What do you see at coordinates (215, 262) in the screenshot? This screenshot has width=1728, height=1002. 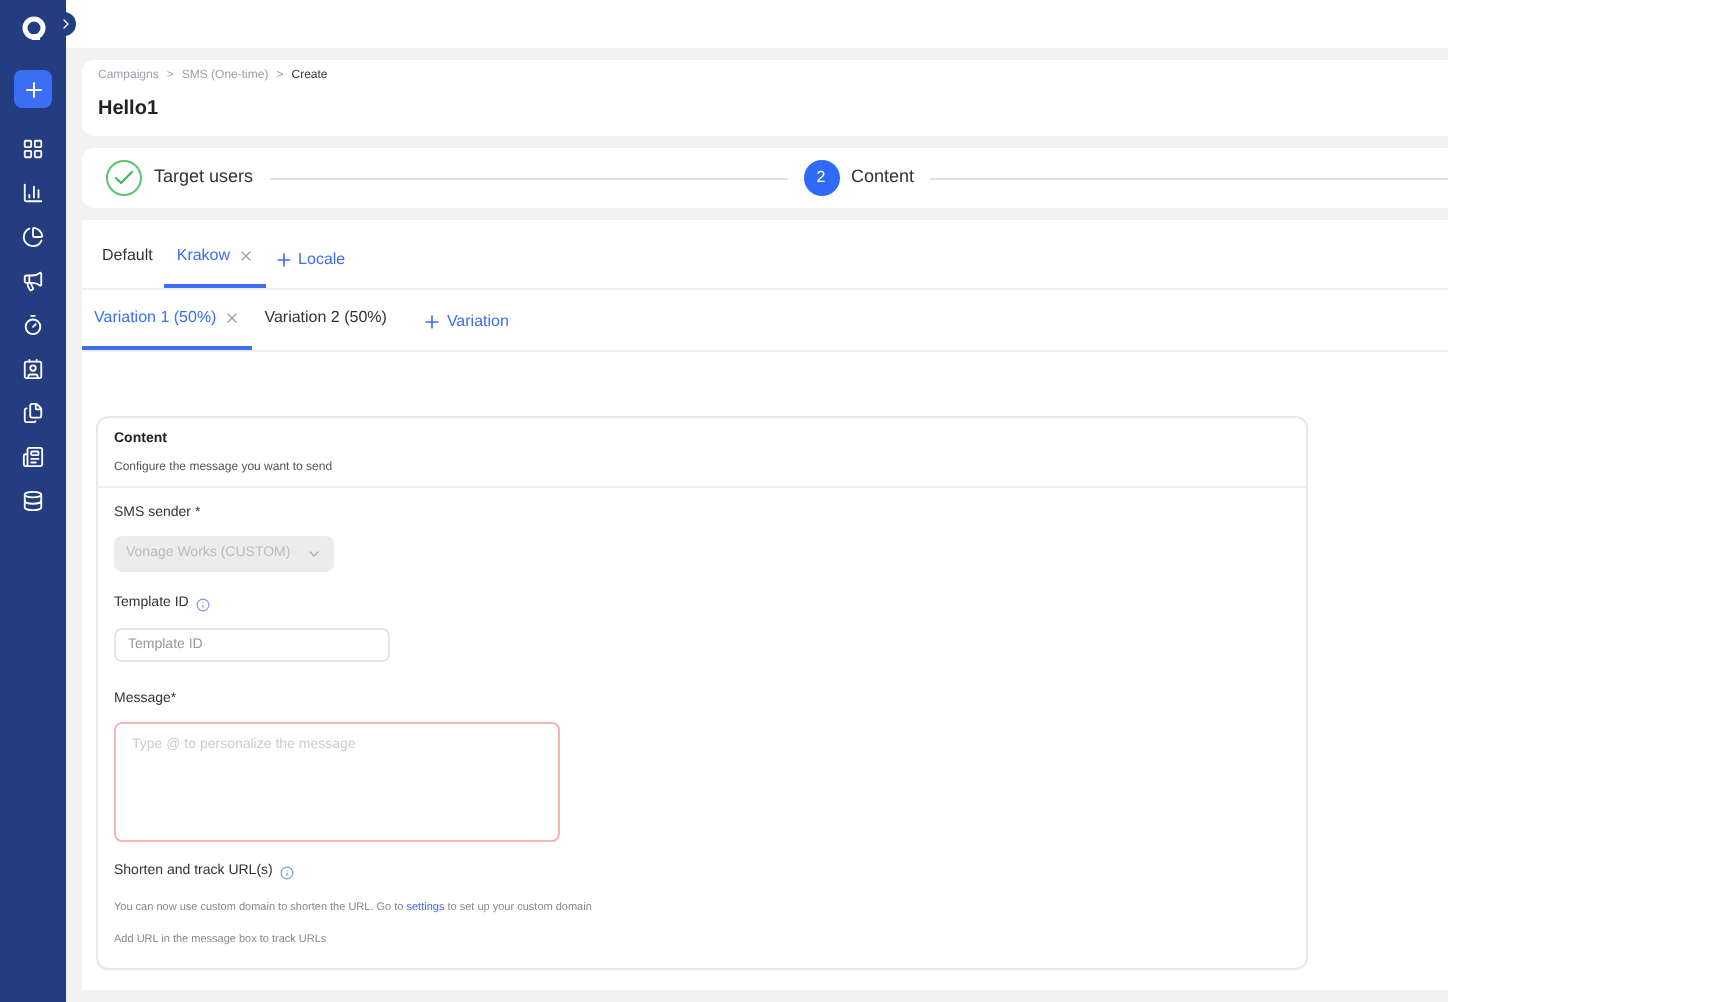 I see `tab: Krakow` at bounding box center [215, 262].